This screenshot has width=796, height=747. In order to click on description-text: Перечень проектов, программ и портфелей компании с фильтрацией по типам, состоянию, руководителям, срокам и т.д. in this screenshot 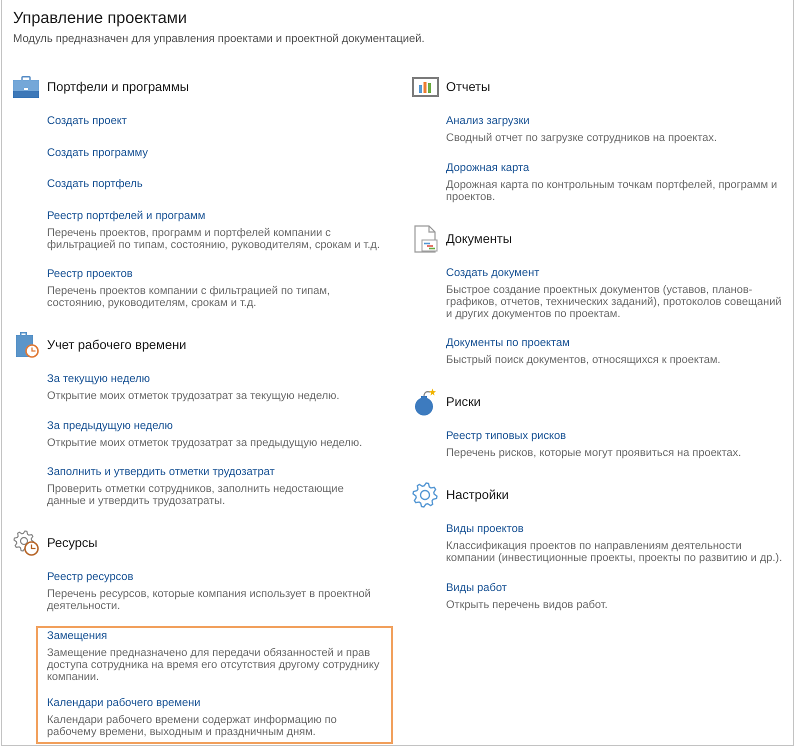, I will do `click(214, 238)`.